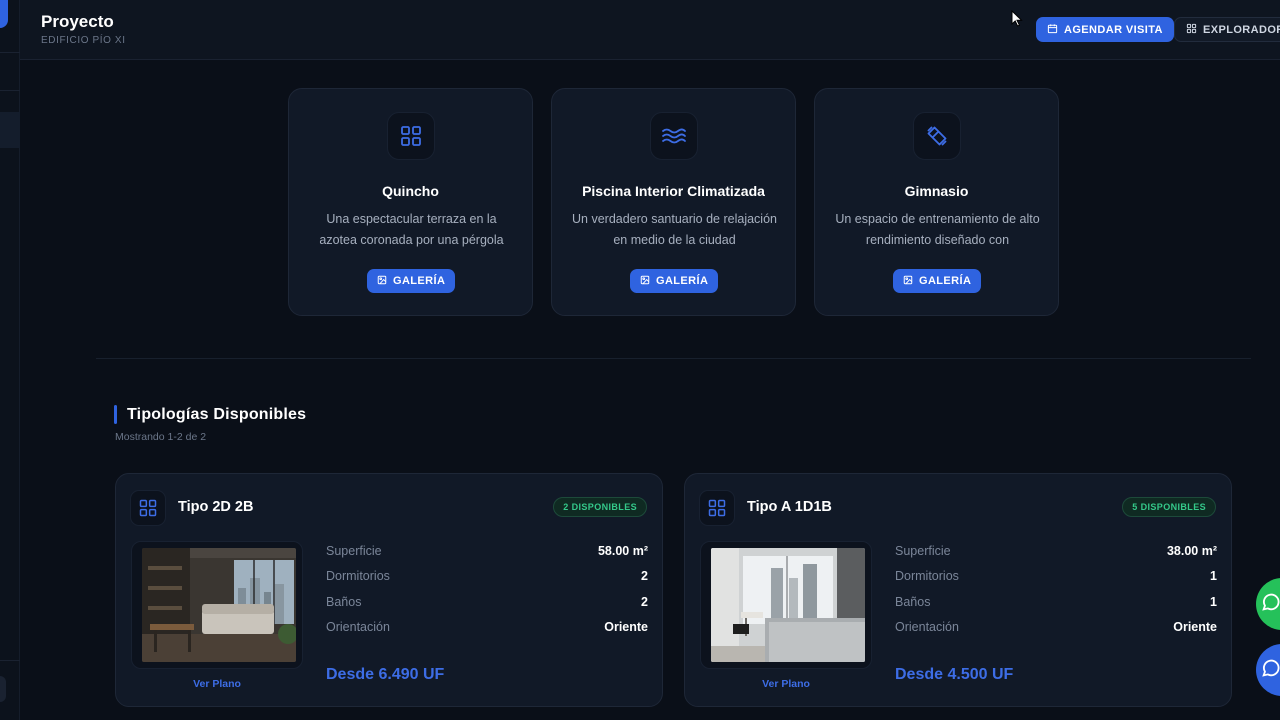 The height and width of the screenshot is (720, 1280). I want to click on results-count: Mostrando 1-2 de 2, so click(161, 437).